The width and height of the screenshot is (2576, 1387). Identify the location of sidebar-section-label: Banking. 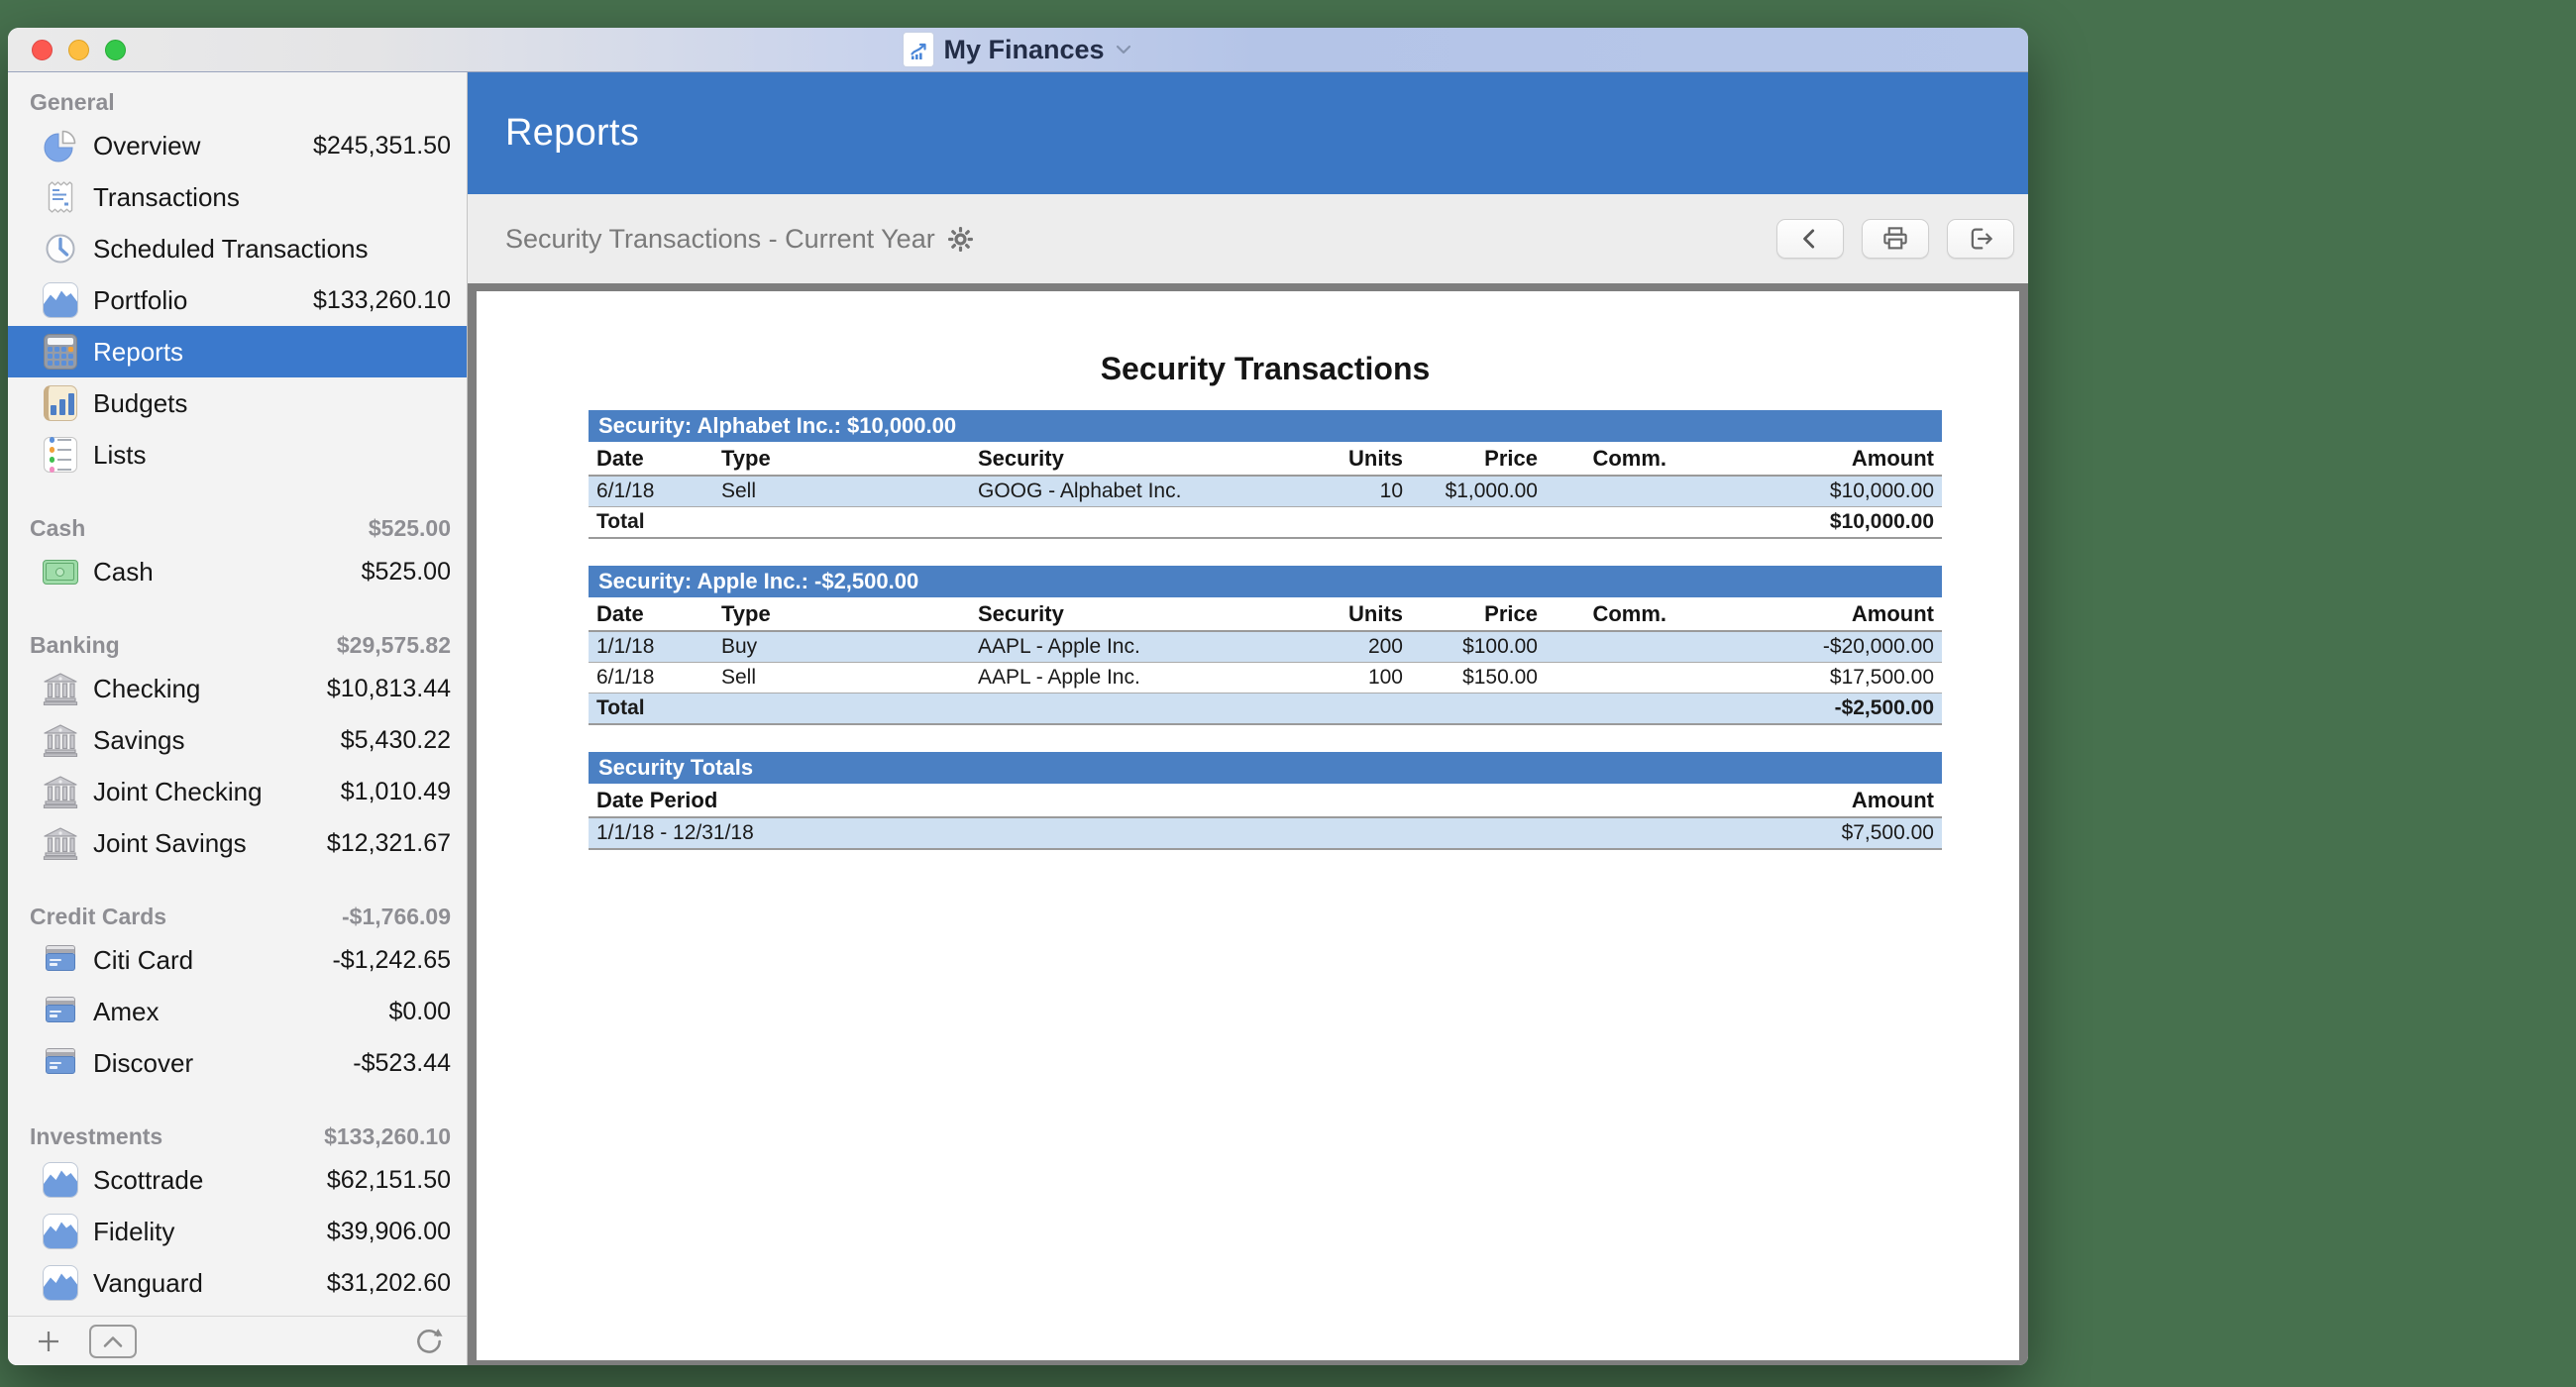
(75, 644).